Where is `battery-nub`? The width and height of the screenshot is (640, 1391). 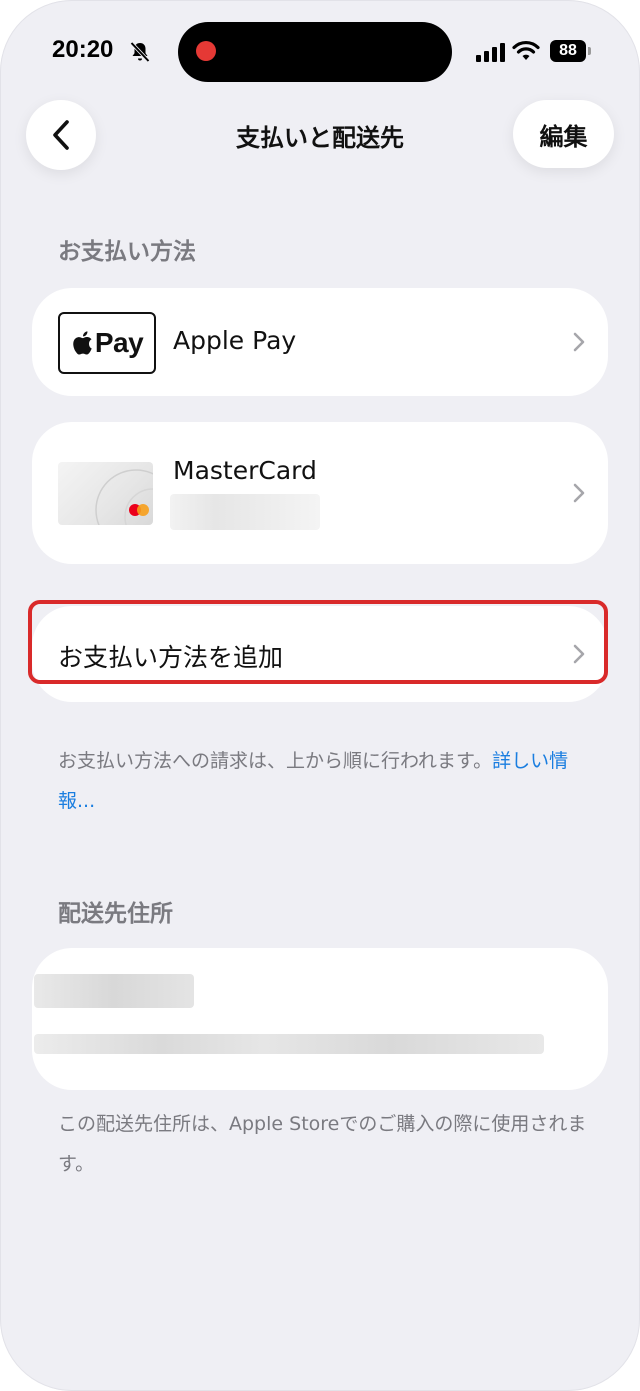
battery-nub is located at coordinates (589, 51).